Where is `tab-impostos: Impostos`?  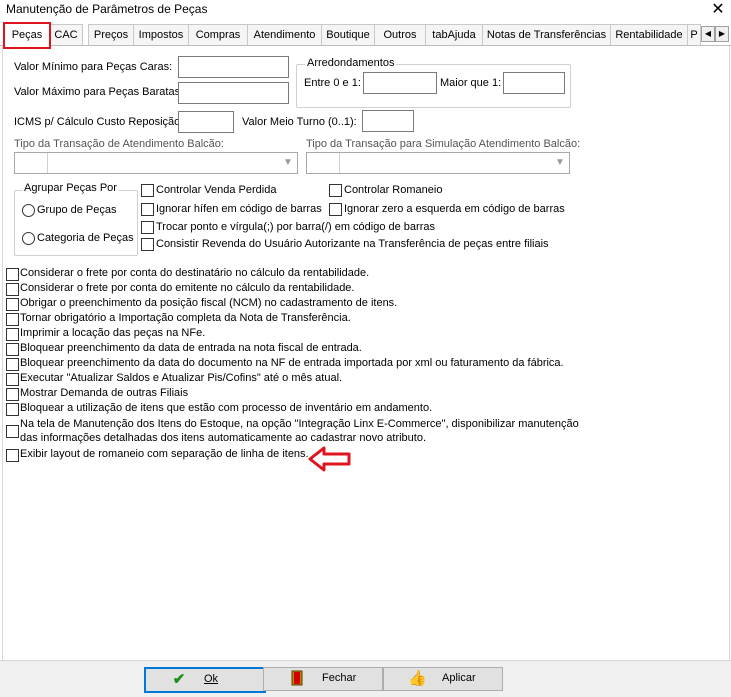 tab-impostos: Impostos is located at coordinates (161, 34).